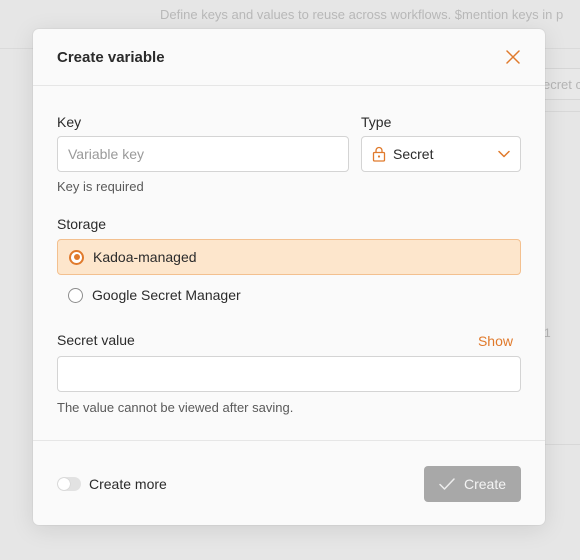 The image size is (580, 560). I want to click on chevron-down-icon, so click(504, 154).